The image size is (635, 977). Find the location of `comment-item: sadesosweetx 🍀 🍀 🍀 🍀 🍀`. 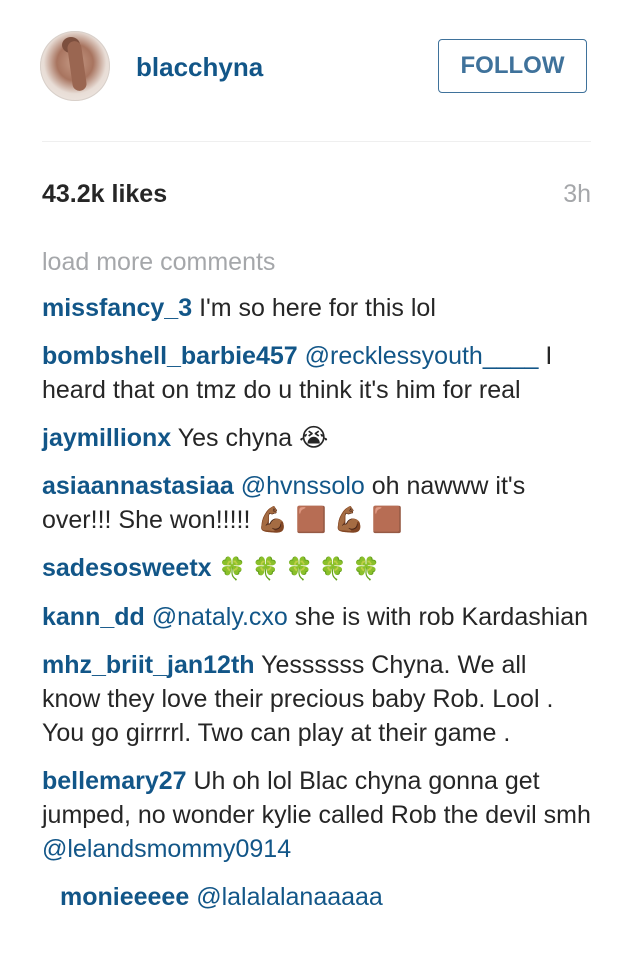

comment-item: sadesosweetx 🍀 🍀 🍀 🍀 🍀 is located at coordinates (316, 568).